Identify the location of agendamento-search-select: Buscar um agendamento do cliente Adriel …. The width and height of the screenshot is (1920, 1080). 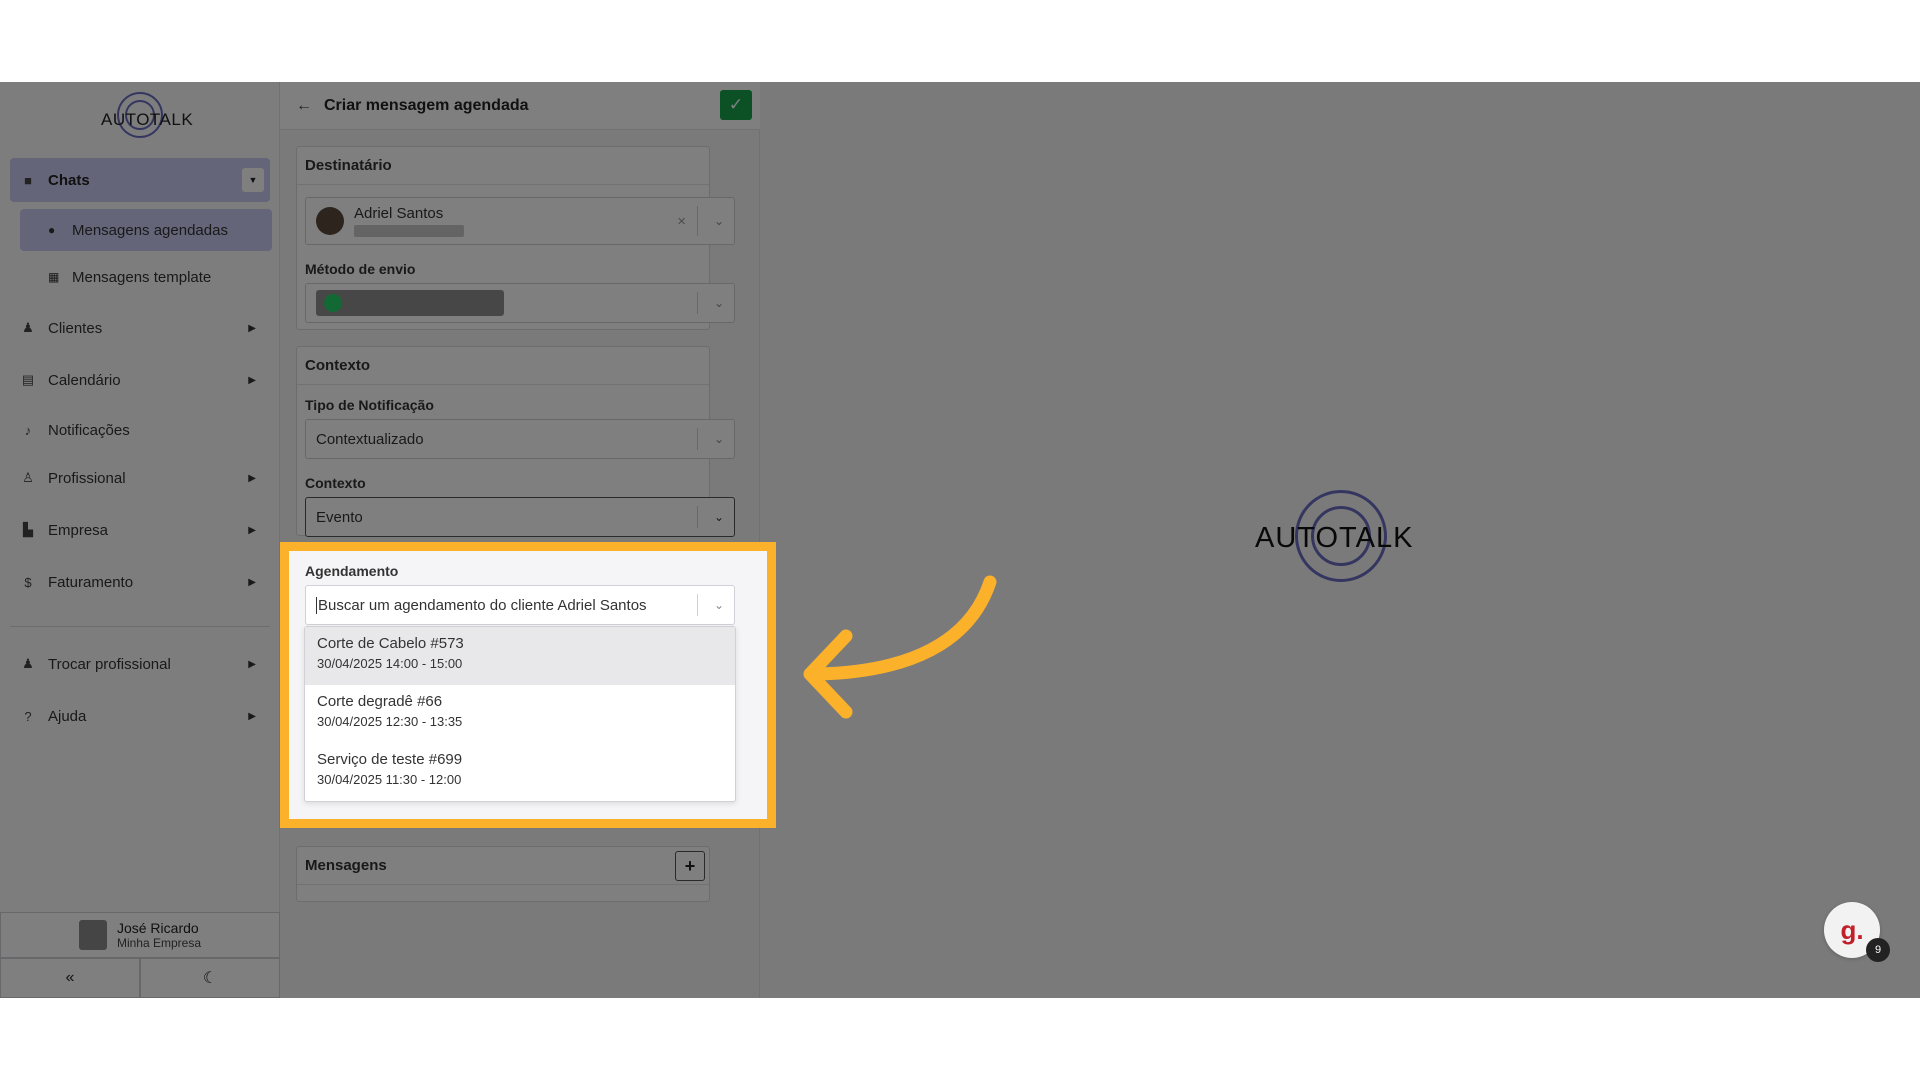
(520, 605).